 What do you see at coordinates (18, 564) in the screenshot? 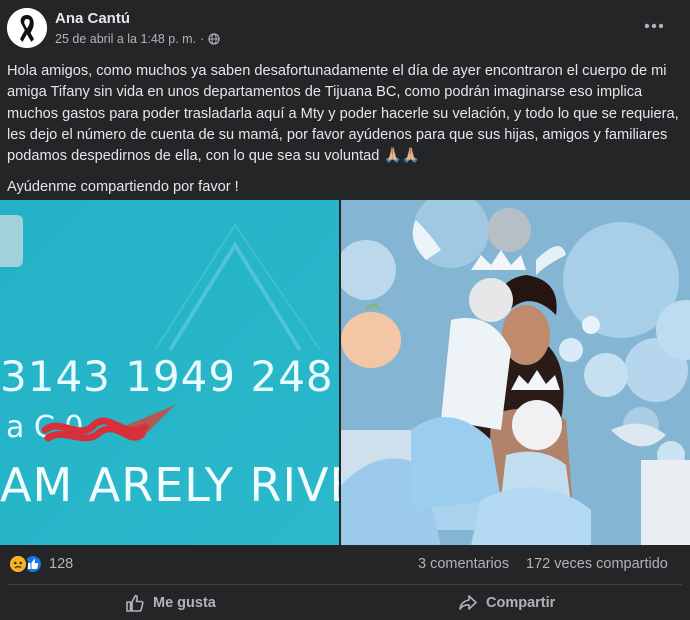
I see `sad-reaction-icon` at bounding box center [18, 564].